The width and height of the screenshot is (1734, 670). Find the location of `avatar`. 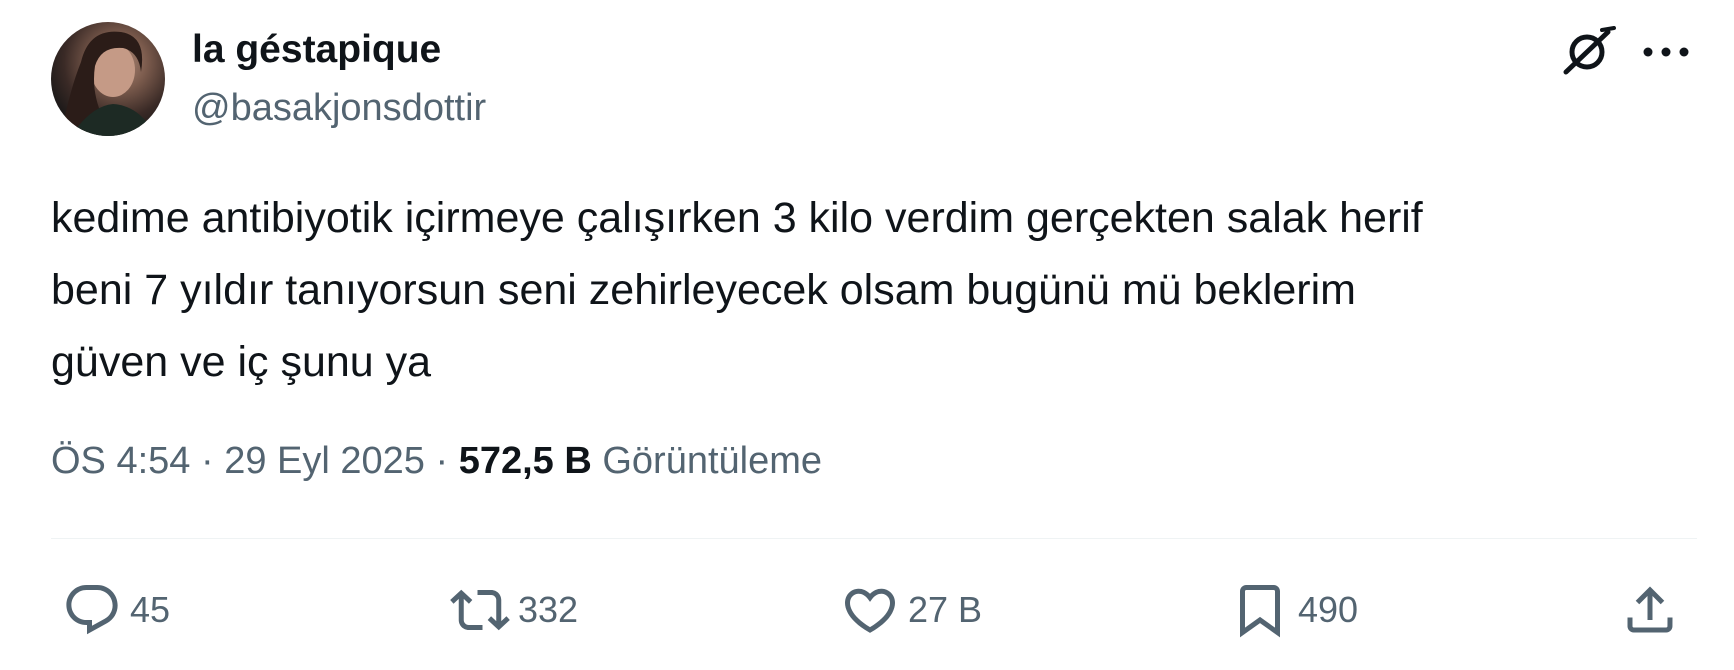

avatar is located at coordinates (108, 79).